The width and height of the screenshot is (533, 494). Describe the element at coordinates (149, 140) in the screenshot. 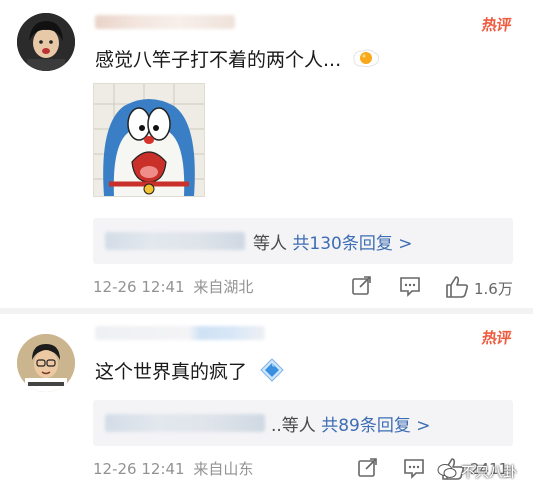

I see `doraemon-sticker` at that location.